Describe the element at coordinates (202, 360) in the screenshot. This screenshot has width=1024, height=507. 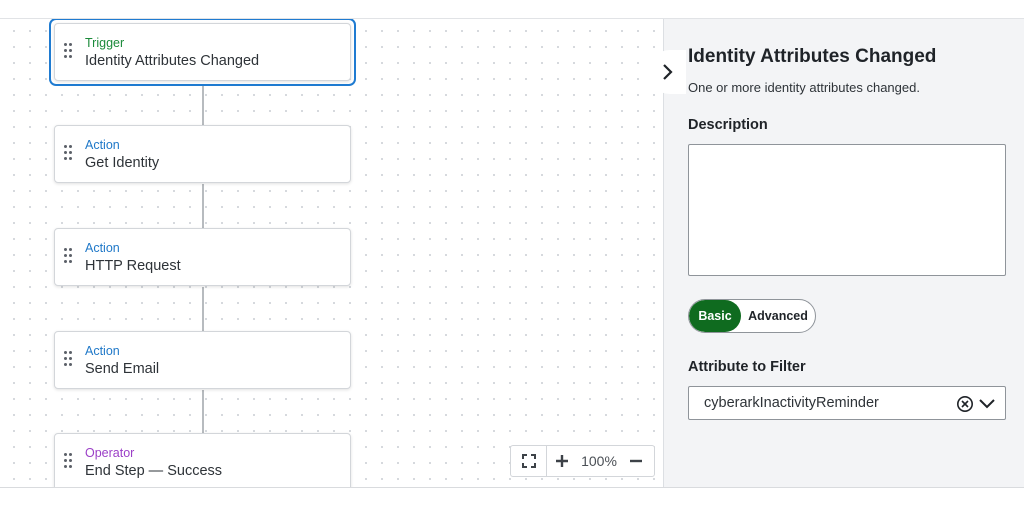
I see `flow-node-action: Action Send Email` at that location.